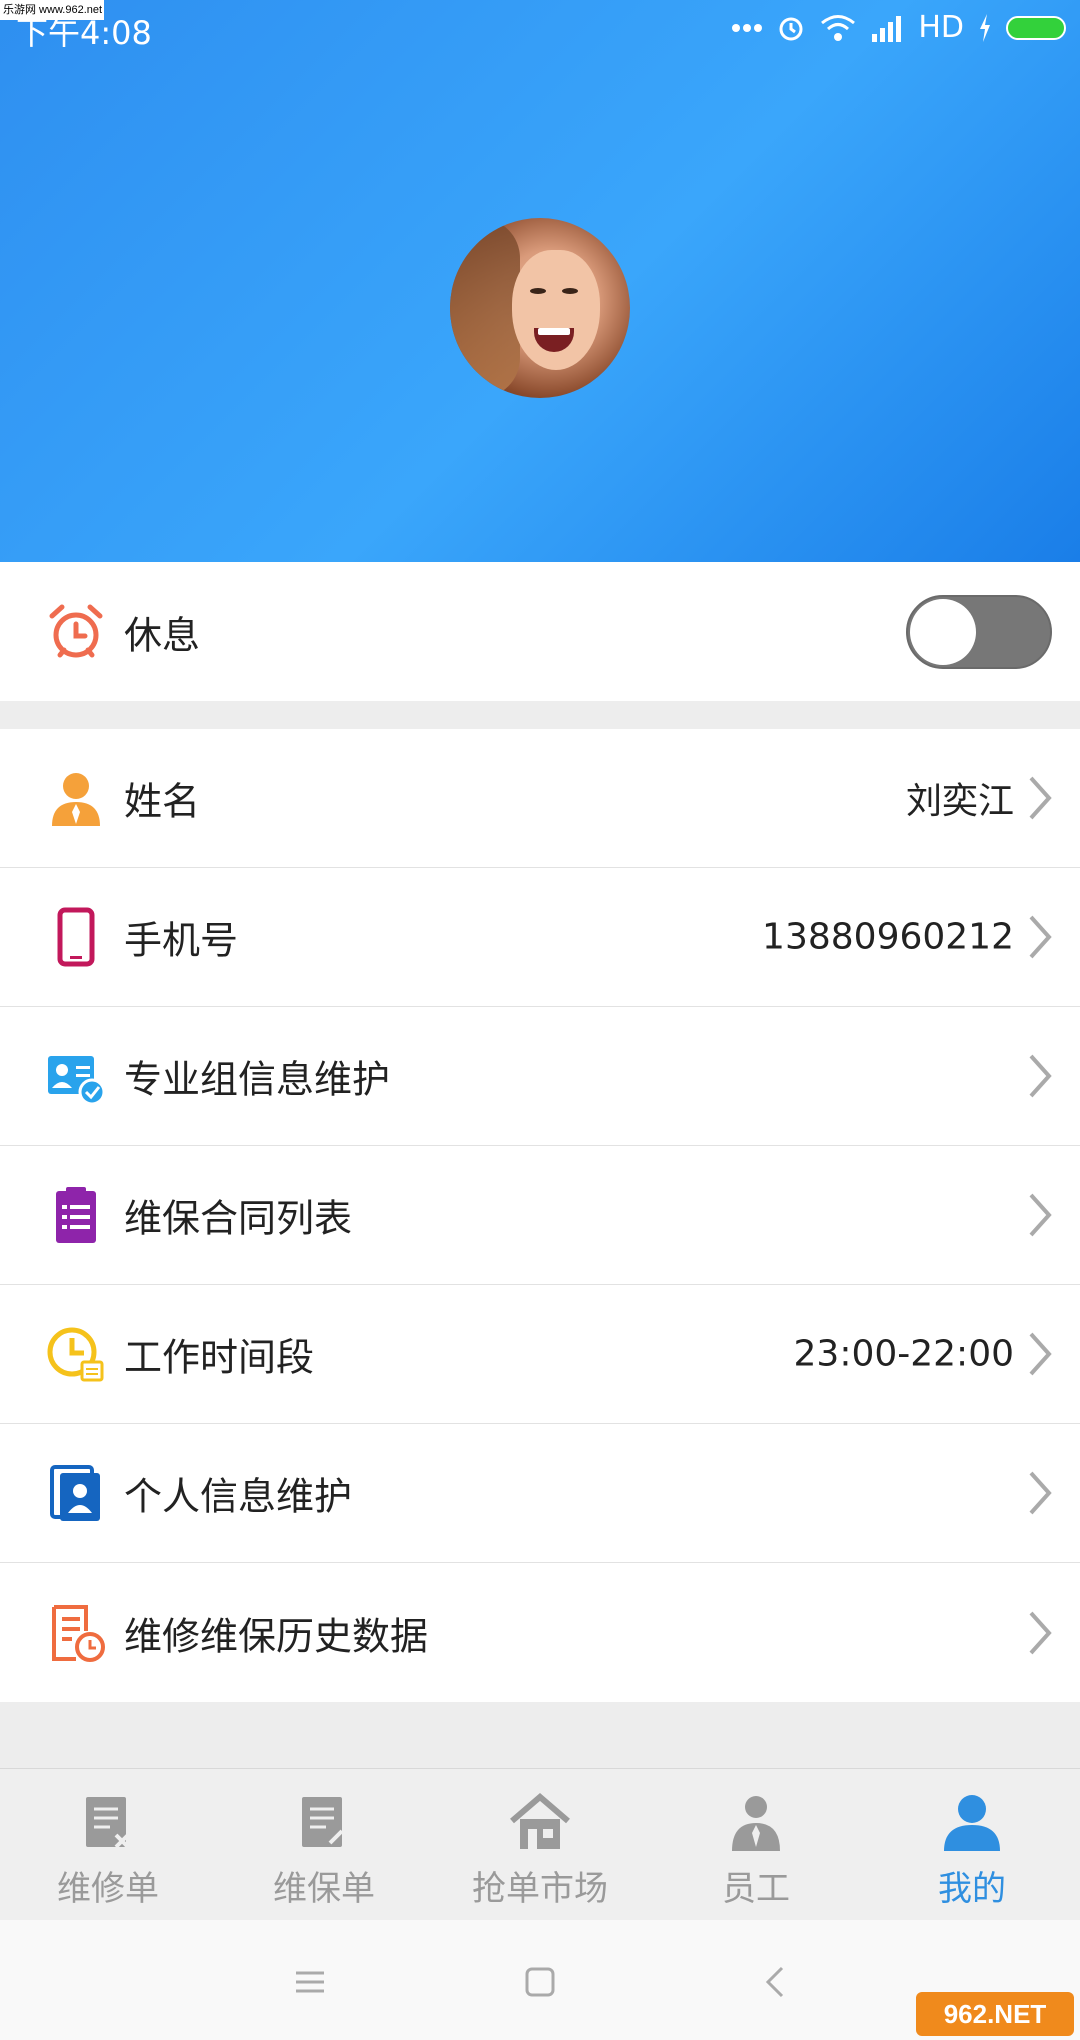  I want to click on watermark-top: 乐游网 www.962.net, so click(52, 10).